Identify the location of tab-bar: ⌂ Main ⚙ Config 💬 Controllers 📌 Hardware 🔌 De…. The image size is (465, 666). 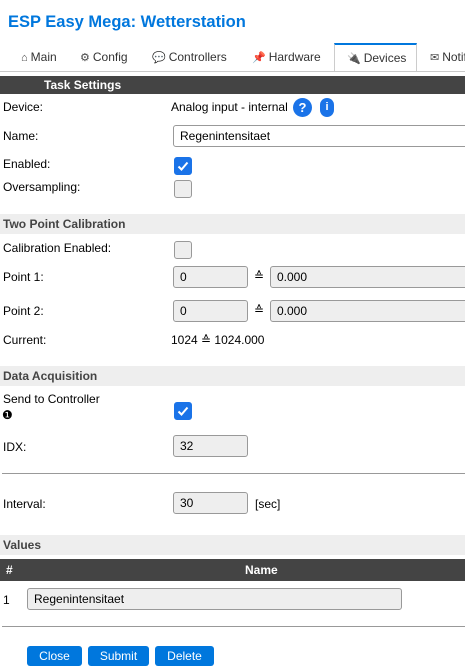
(232, 57).